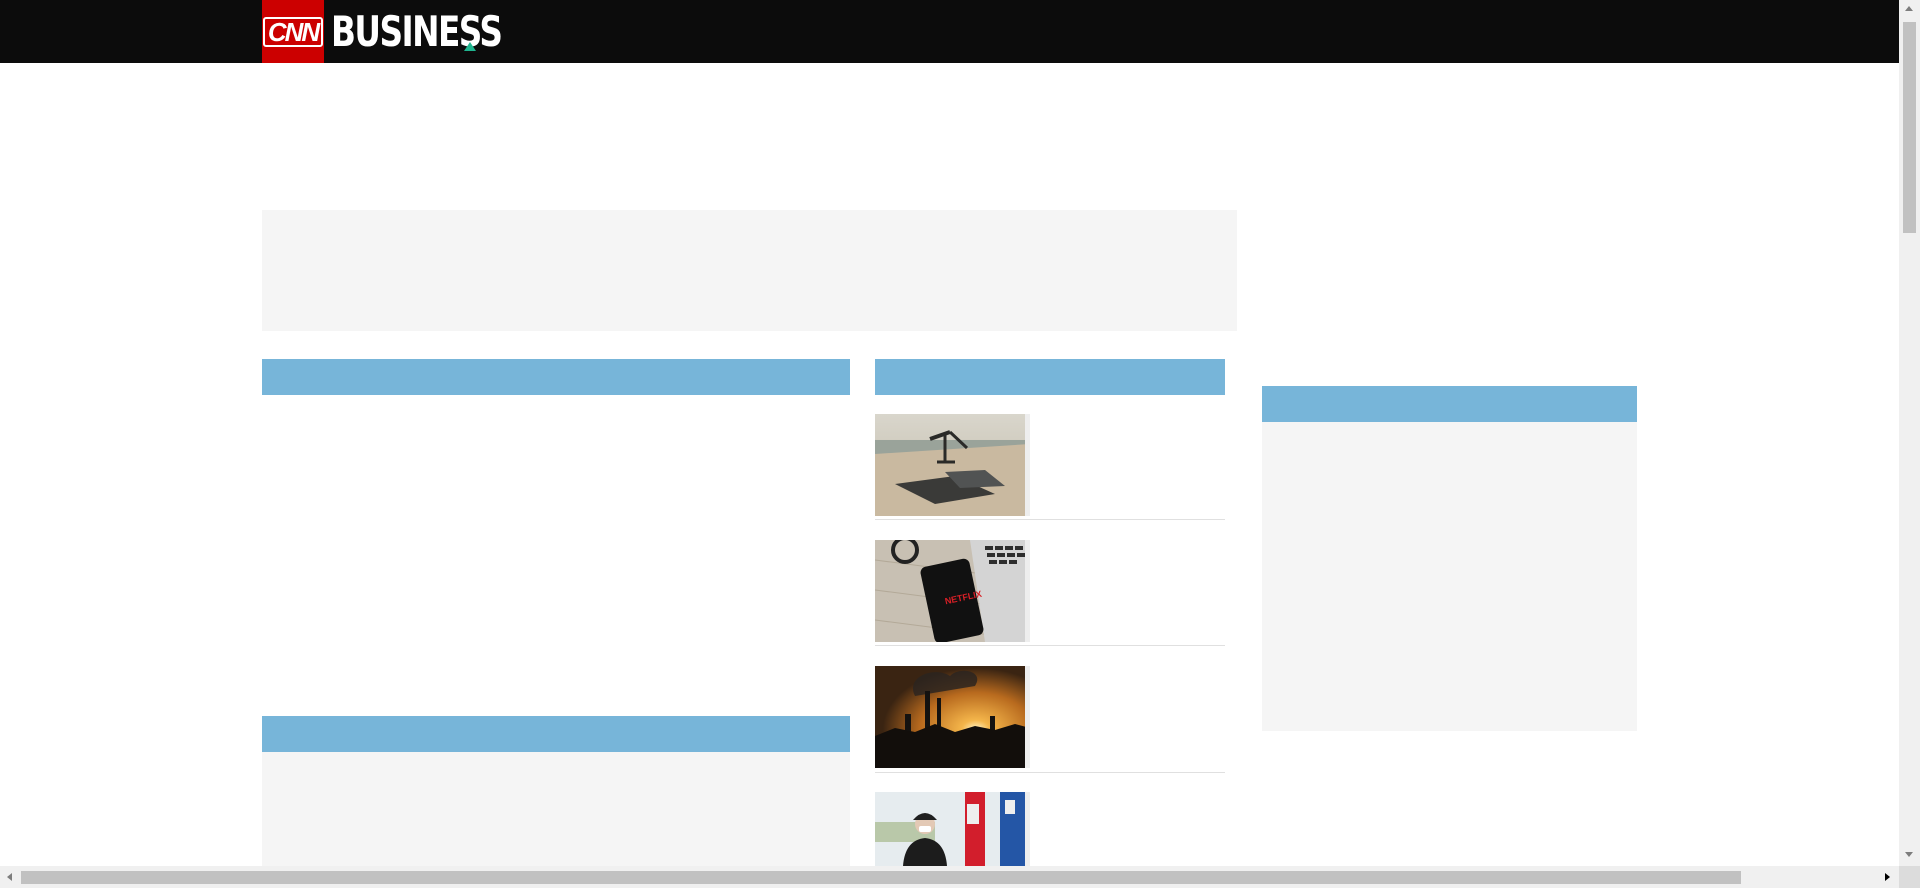 Image resolution: width=1920 pixels, height=888 pixels. What do you see at coordinates (952, 465) in the screenshot?
I see `oil-pumpjack-image` at bounding box center [952, 465].